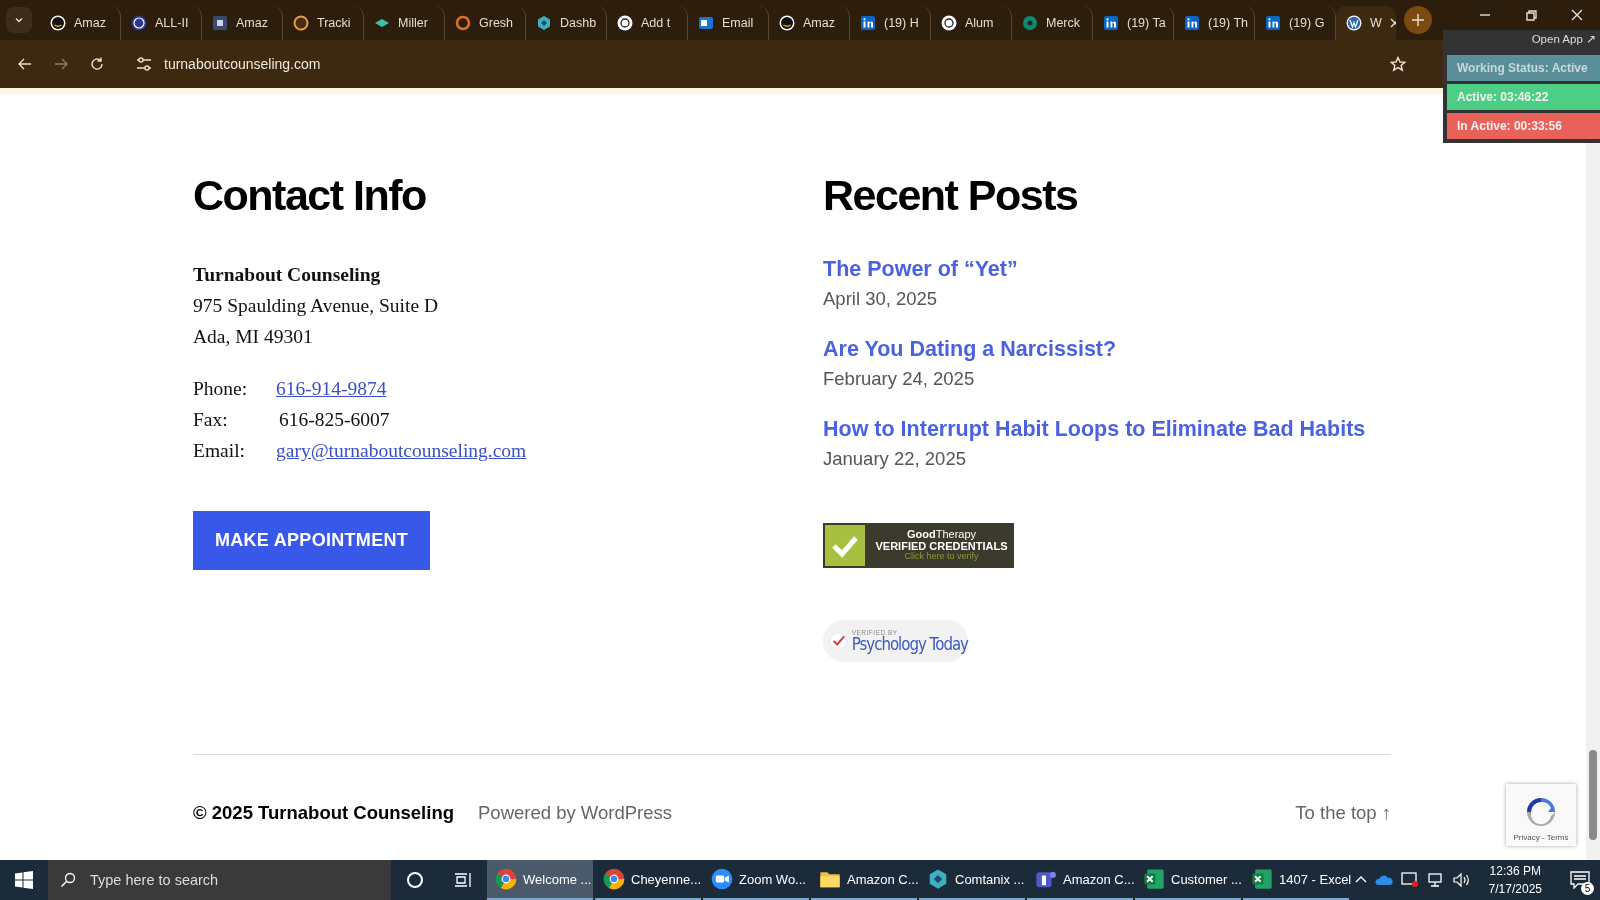 The image size is (1600, 900). I want to click on section-heading: Contact Info, so click(310, 195).